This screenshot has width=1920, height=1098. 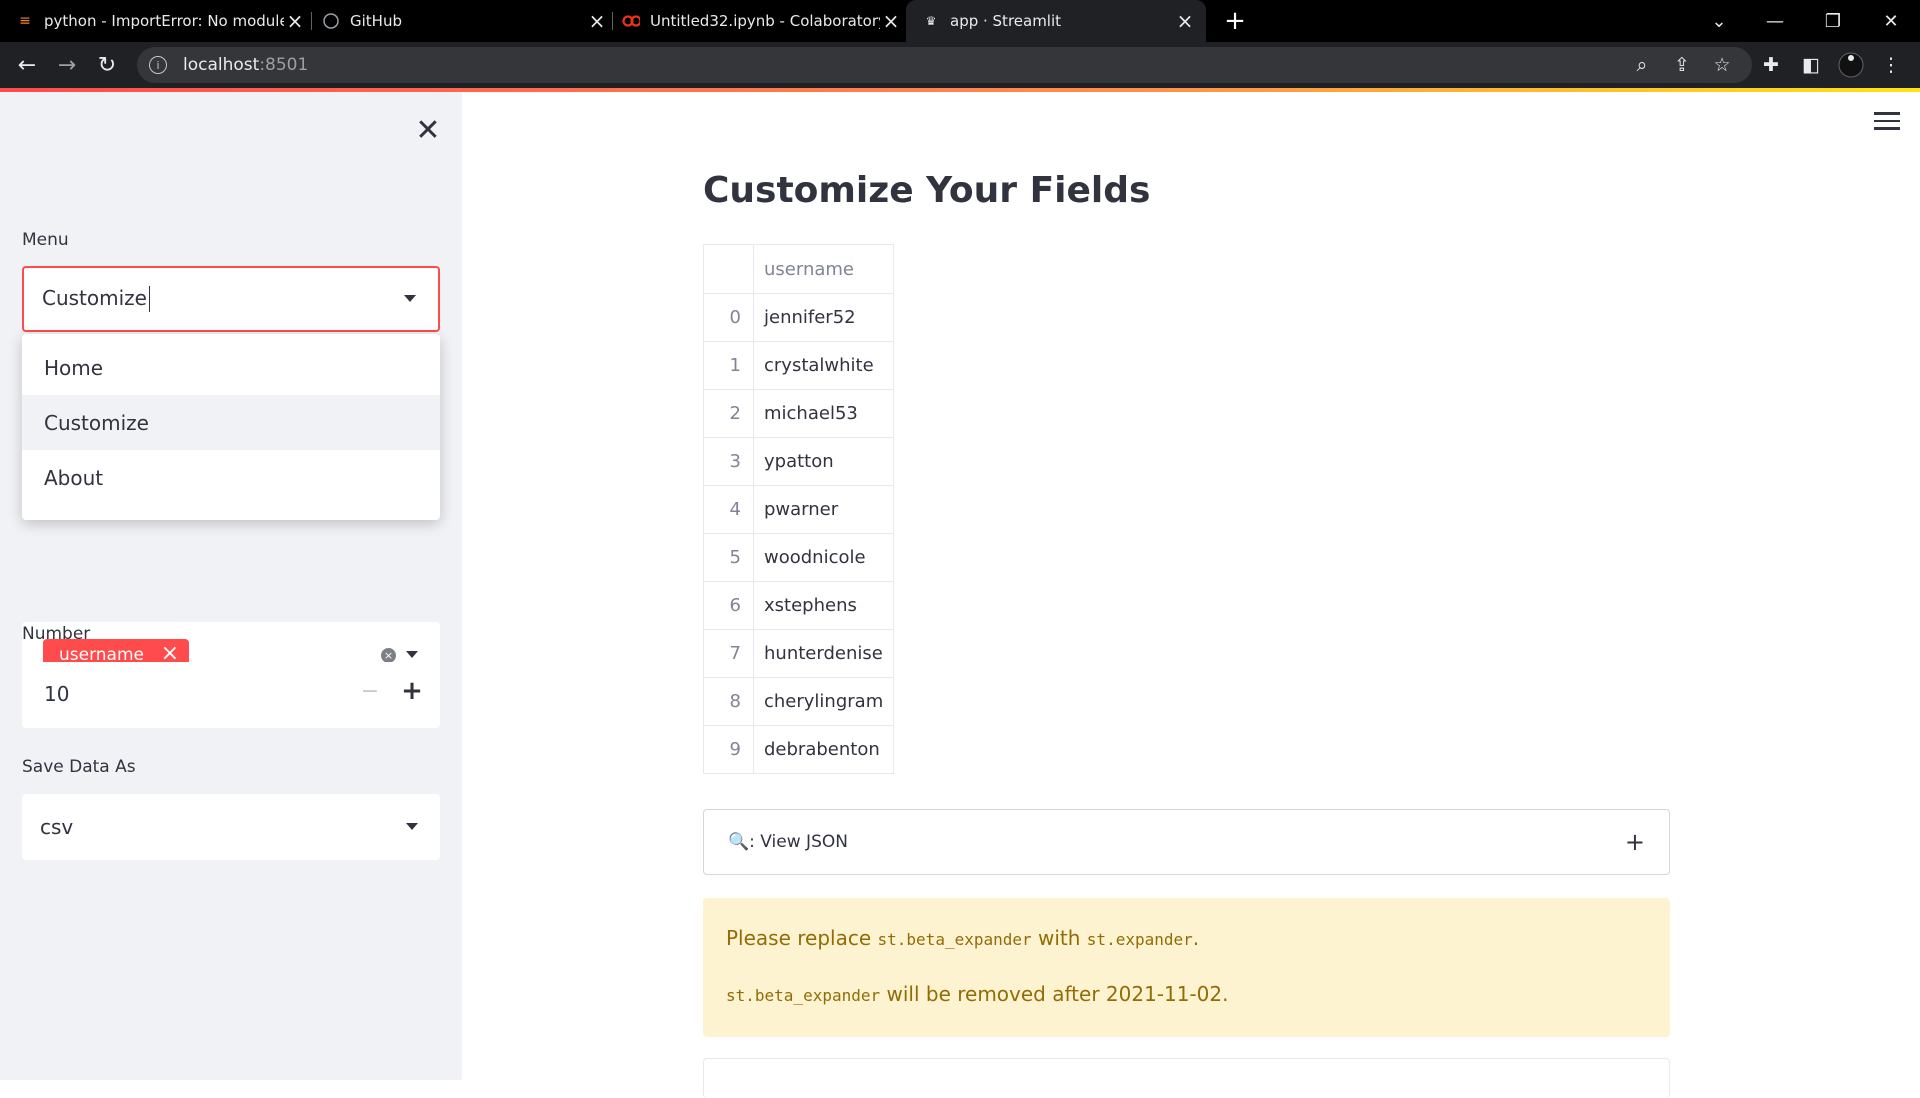 What do you see at coordinates (823, 365) in the screenshot?
I see `table-cell: crystalwhite` at bounding box center [823, 365].